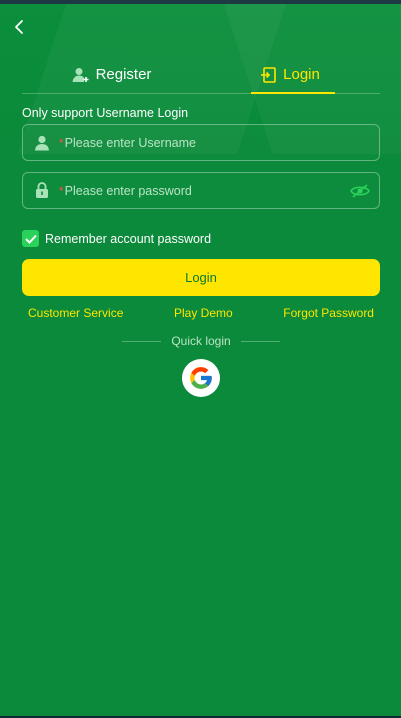 This screenshot has height=718, width=401. Describe the element at coordinates (128, 238) in the screenshot. I see `remember-label: Remember account password` at that location.